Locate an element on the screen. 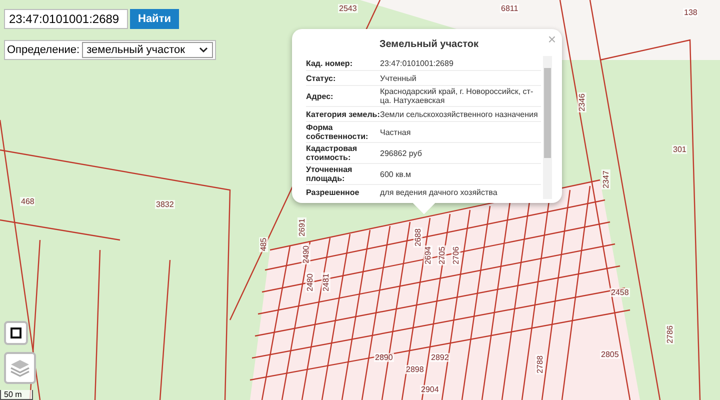  field-label: Адрес: is located at coordinates (320, 96).